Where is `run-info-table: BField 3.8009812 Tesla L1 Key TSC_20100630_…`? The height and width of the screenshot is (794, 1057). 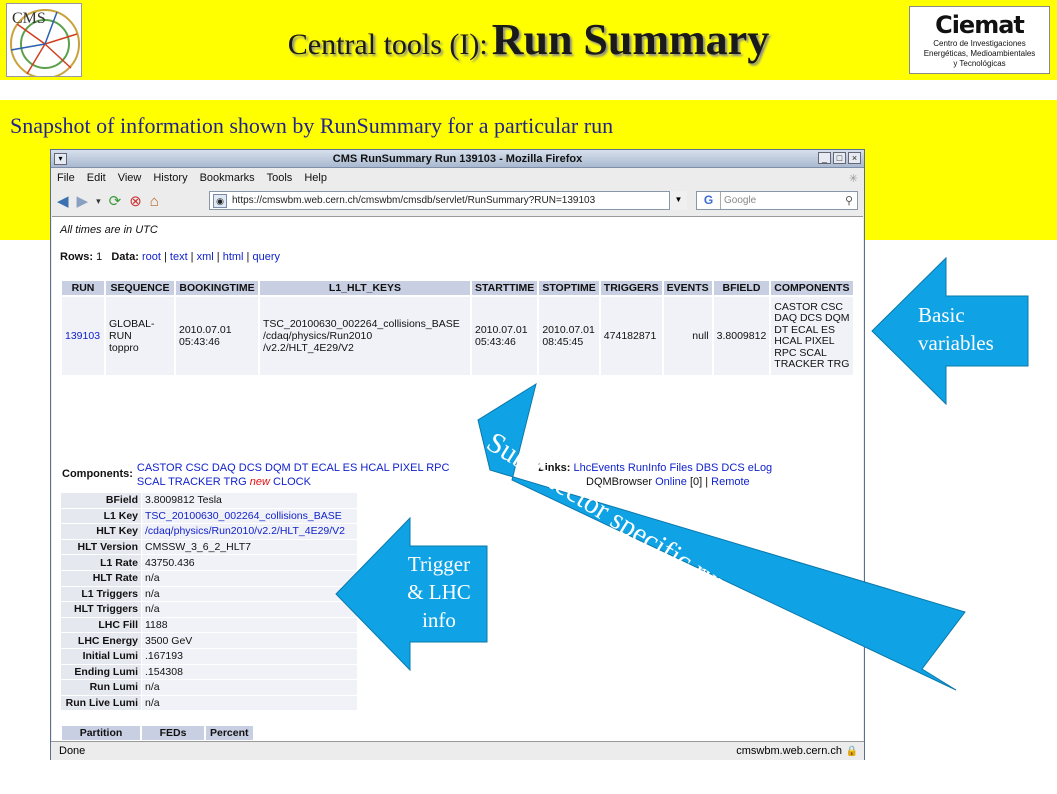 run-info-table: BField 3.8009812 Tesla L1 Key TSC_20100630_… is located at coordinates (209, 601).